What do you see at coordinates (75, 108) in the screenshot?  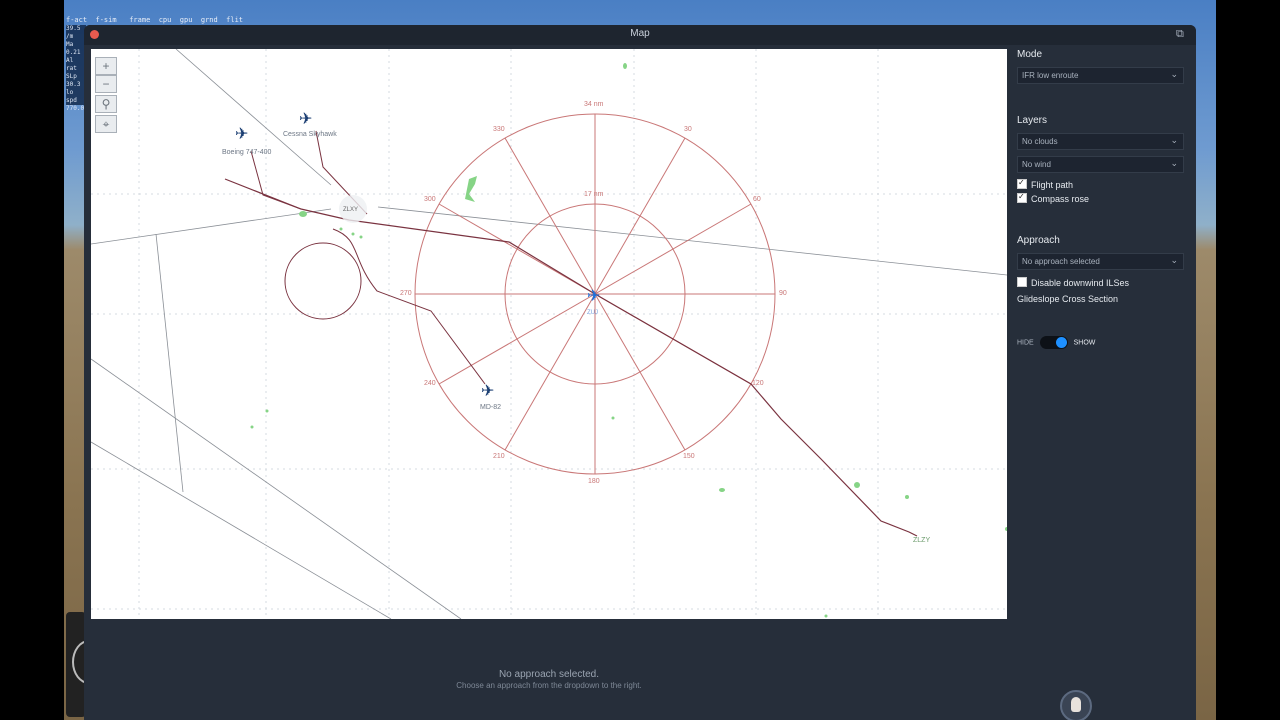 I see `sim-readout-line: 770.0` at bounding box center [75, 108].